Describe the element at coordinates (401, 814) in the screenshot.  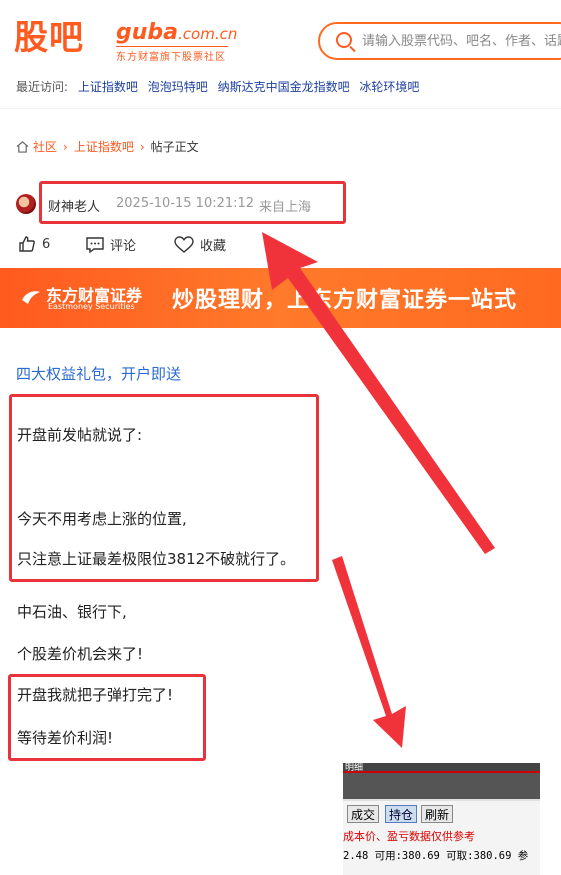
I see `positions-button: 持仓` at that location.